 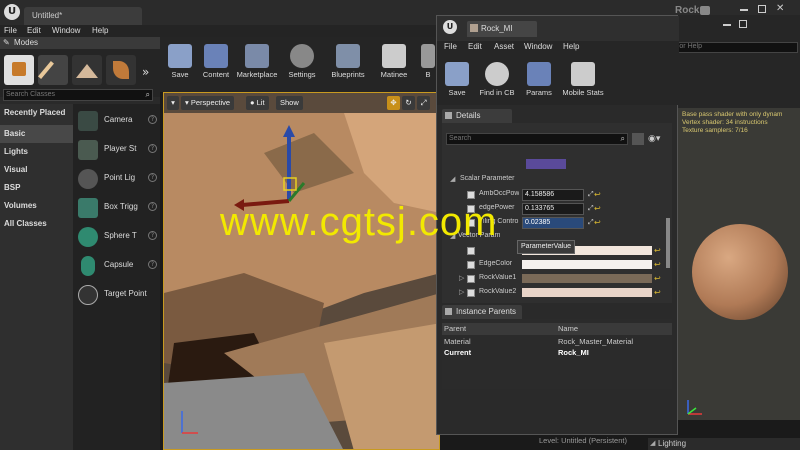 I want to click on class-item-target-point: Target Point, so click(x=116, y=294).